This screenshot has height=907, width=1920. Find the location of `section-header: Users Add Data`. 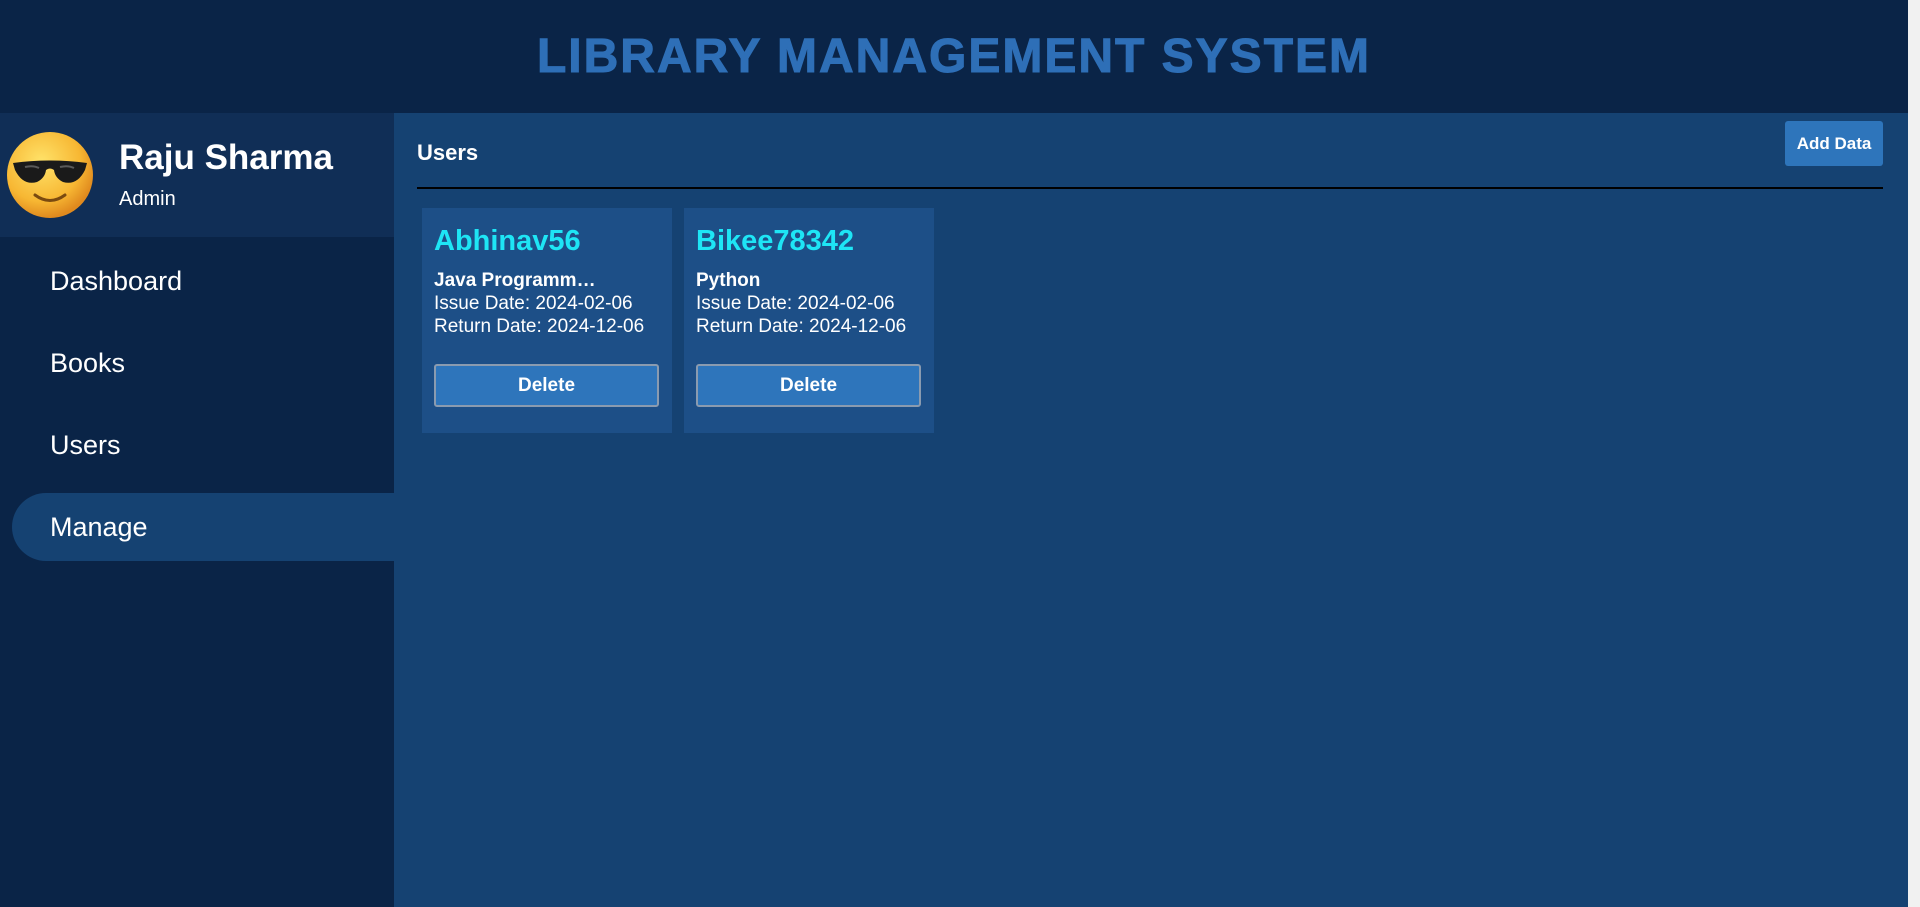

section-header: Users Add Data is located at coordinates (1150, 151).